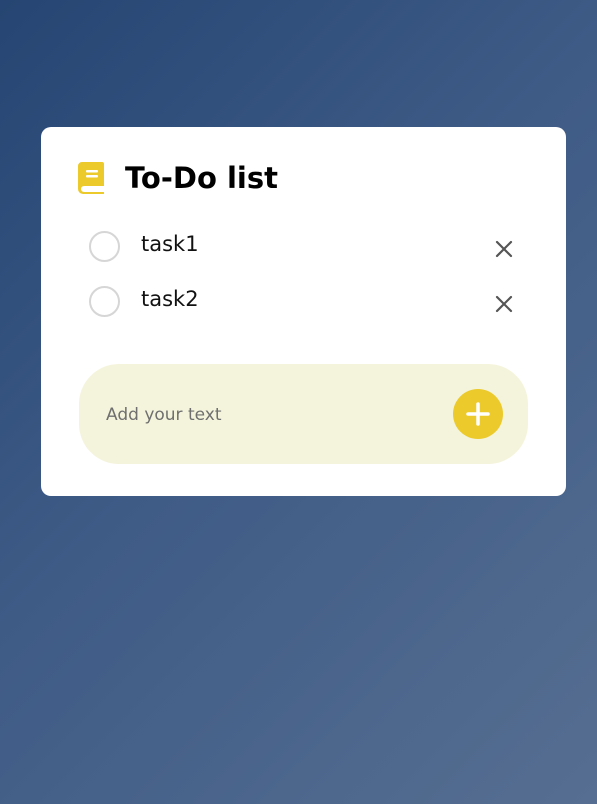 The height and width of the screenshot is (804, 597). Describe the element at coordinates (92, 178) in the screenshot. I see `book-icon` at that location.